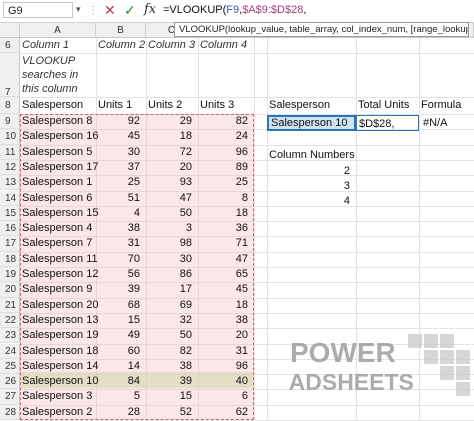  What do you see at coordinates (172, 213) in the screenshot?
I see `units-2-cell: 50` at bounding box center [172, 213].